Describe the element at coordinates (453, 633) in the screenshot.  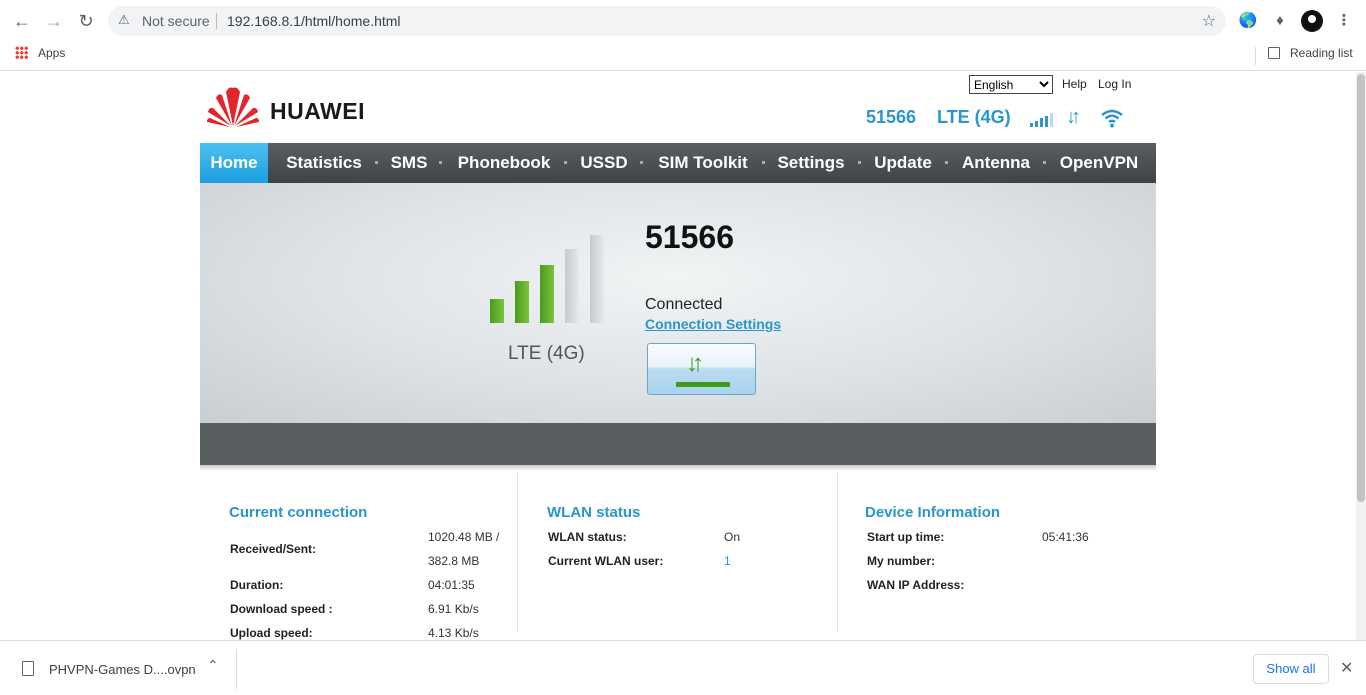
I see `upload-speed-value: 4.13 Kb/s` at that location.